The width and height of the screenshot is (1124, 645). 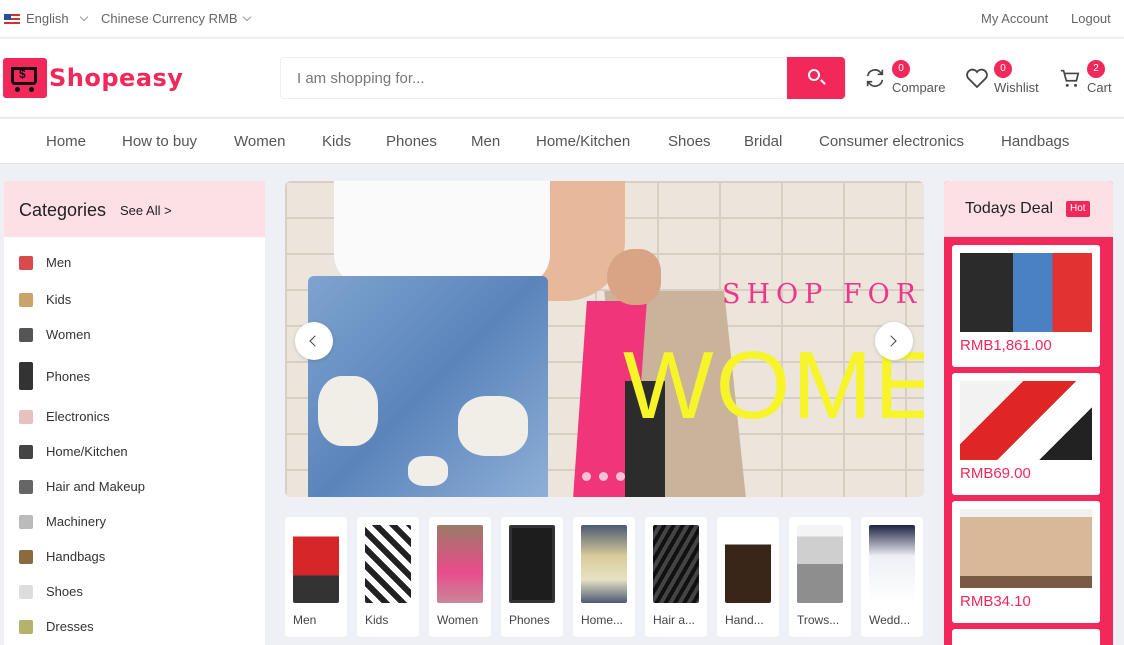 What do you see at coordinates (763, 141) in the screenshot?
I see `nav-item-bridal: Bridal` at bounding box center [763, 141].